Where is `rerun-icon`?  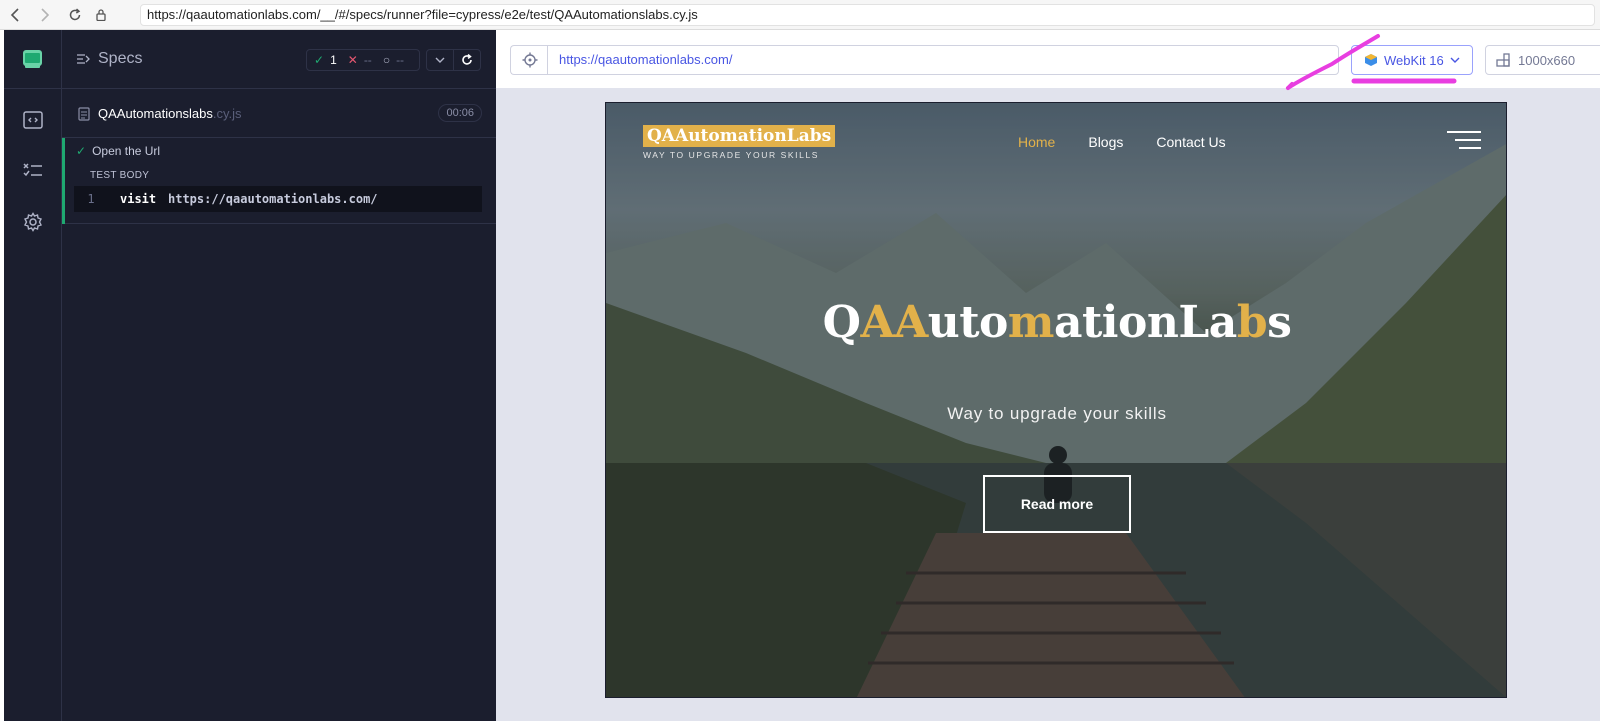
rerun-icon is located at coordinates (467, 60).